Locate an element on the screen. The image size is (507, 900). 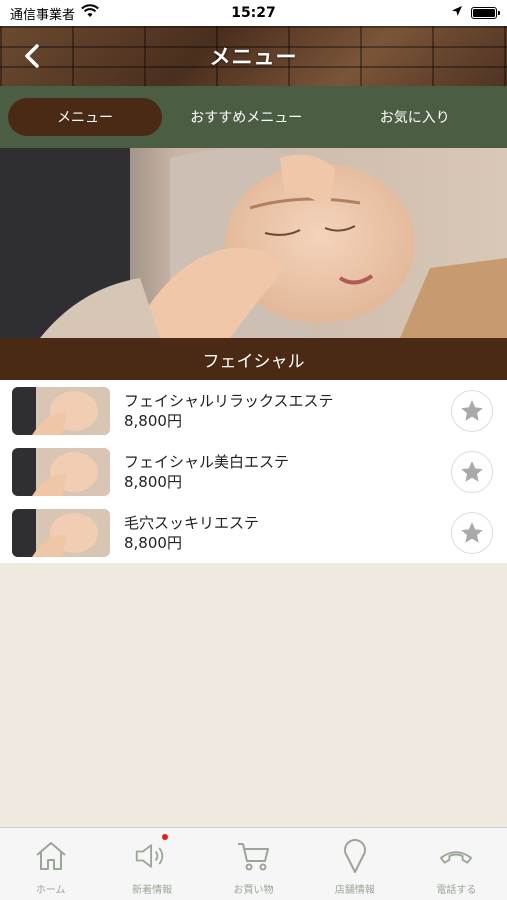
nav-news: 新着情報 is located at coordinates (151, 864).